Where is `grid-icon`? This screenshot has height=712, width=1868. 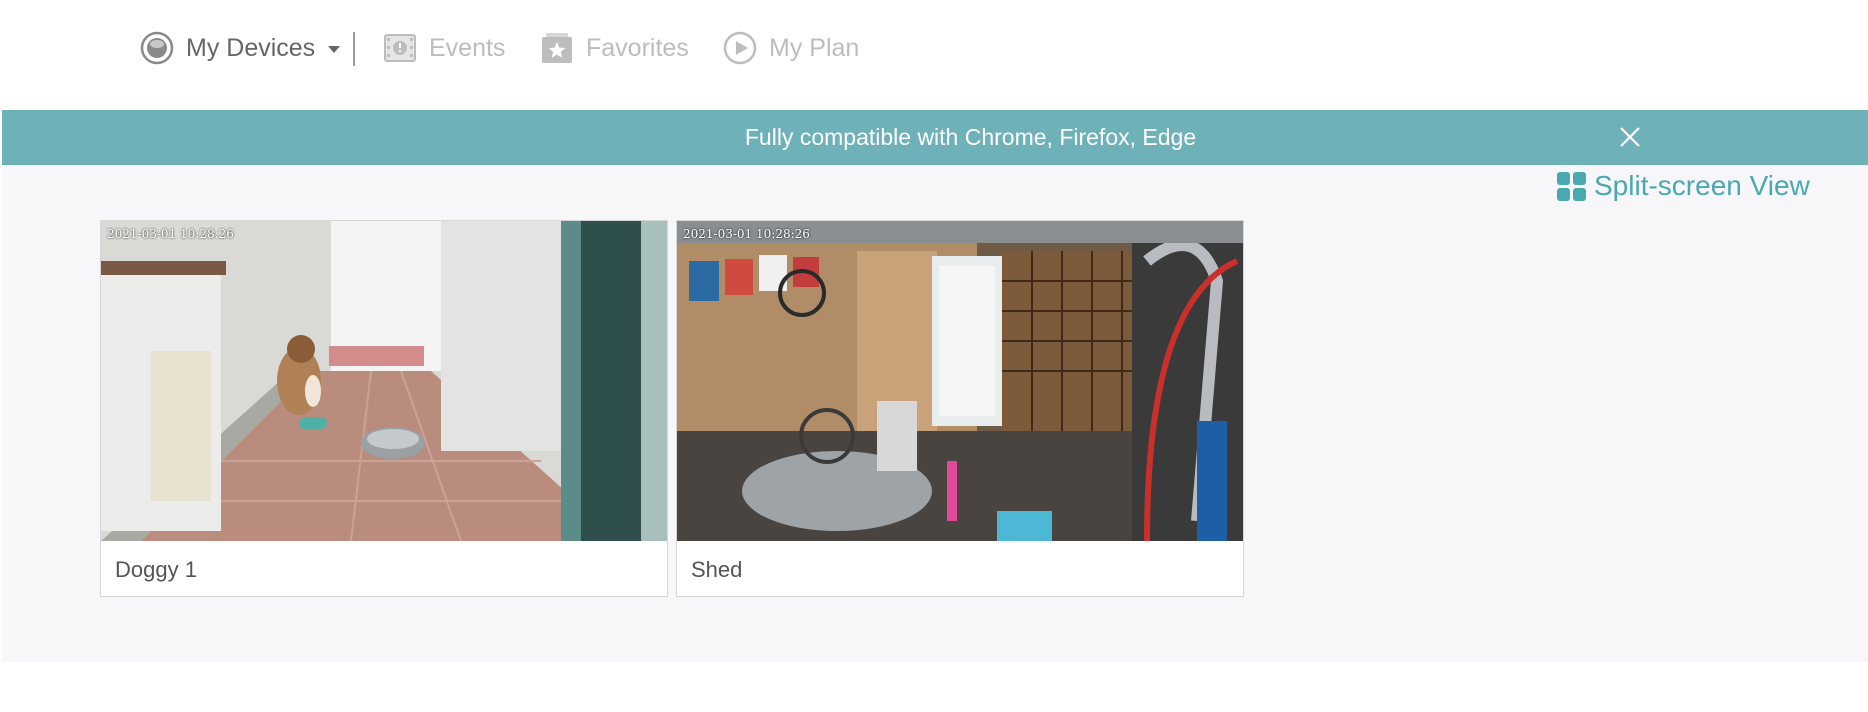 grid-icon is located at coordinates (1571, 186).